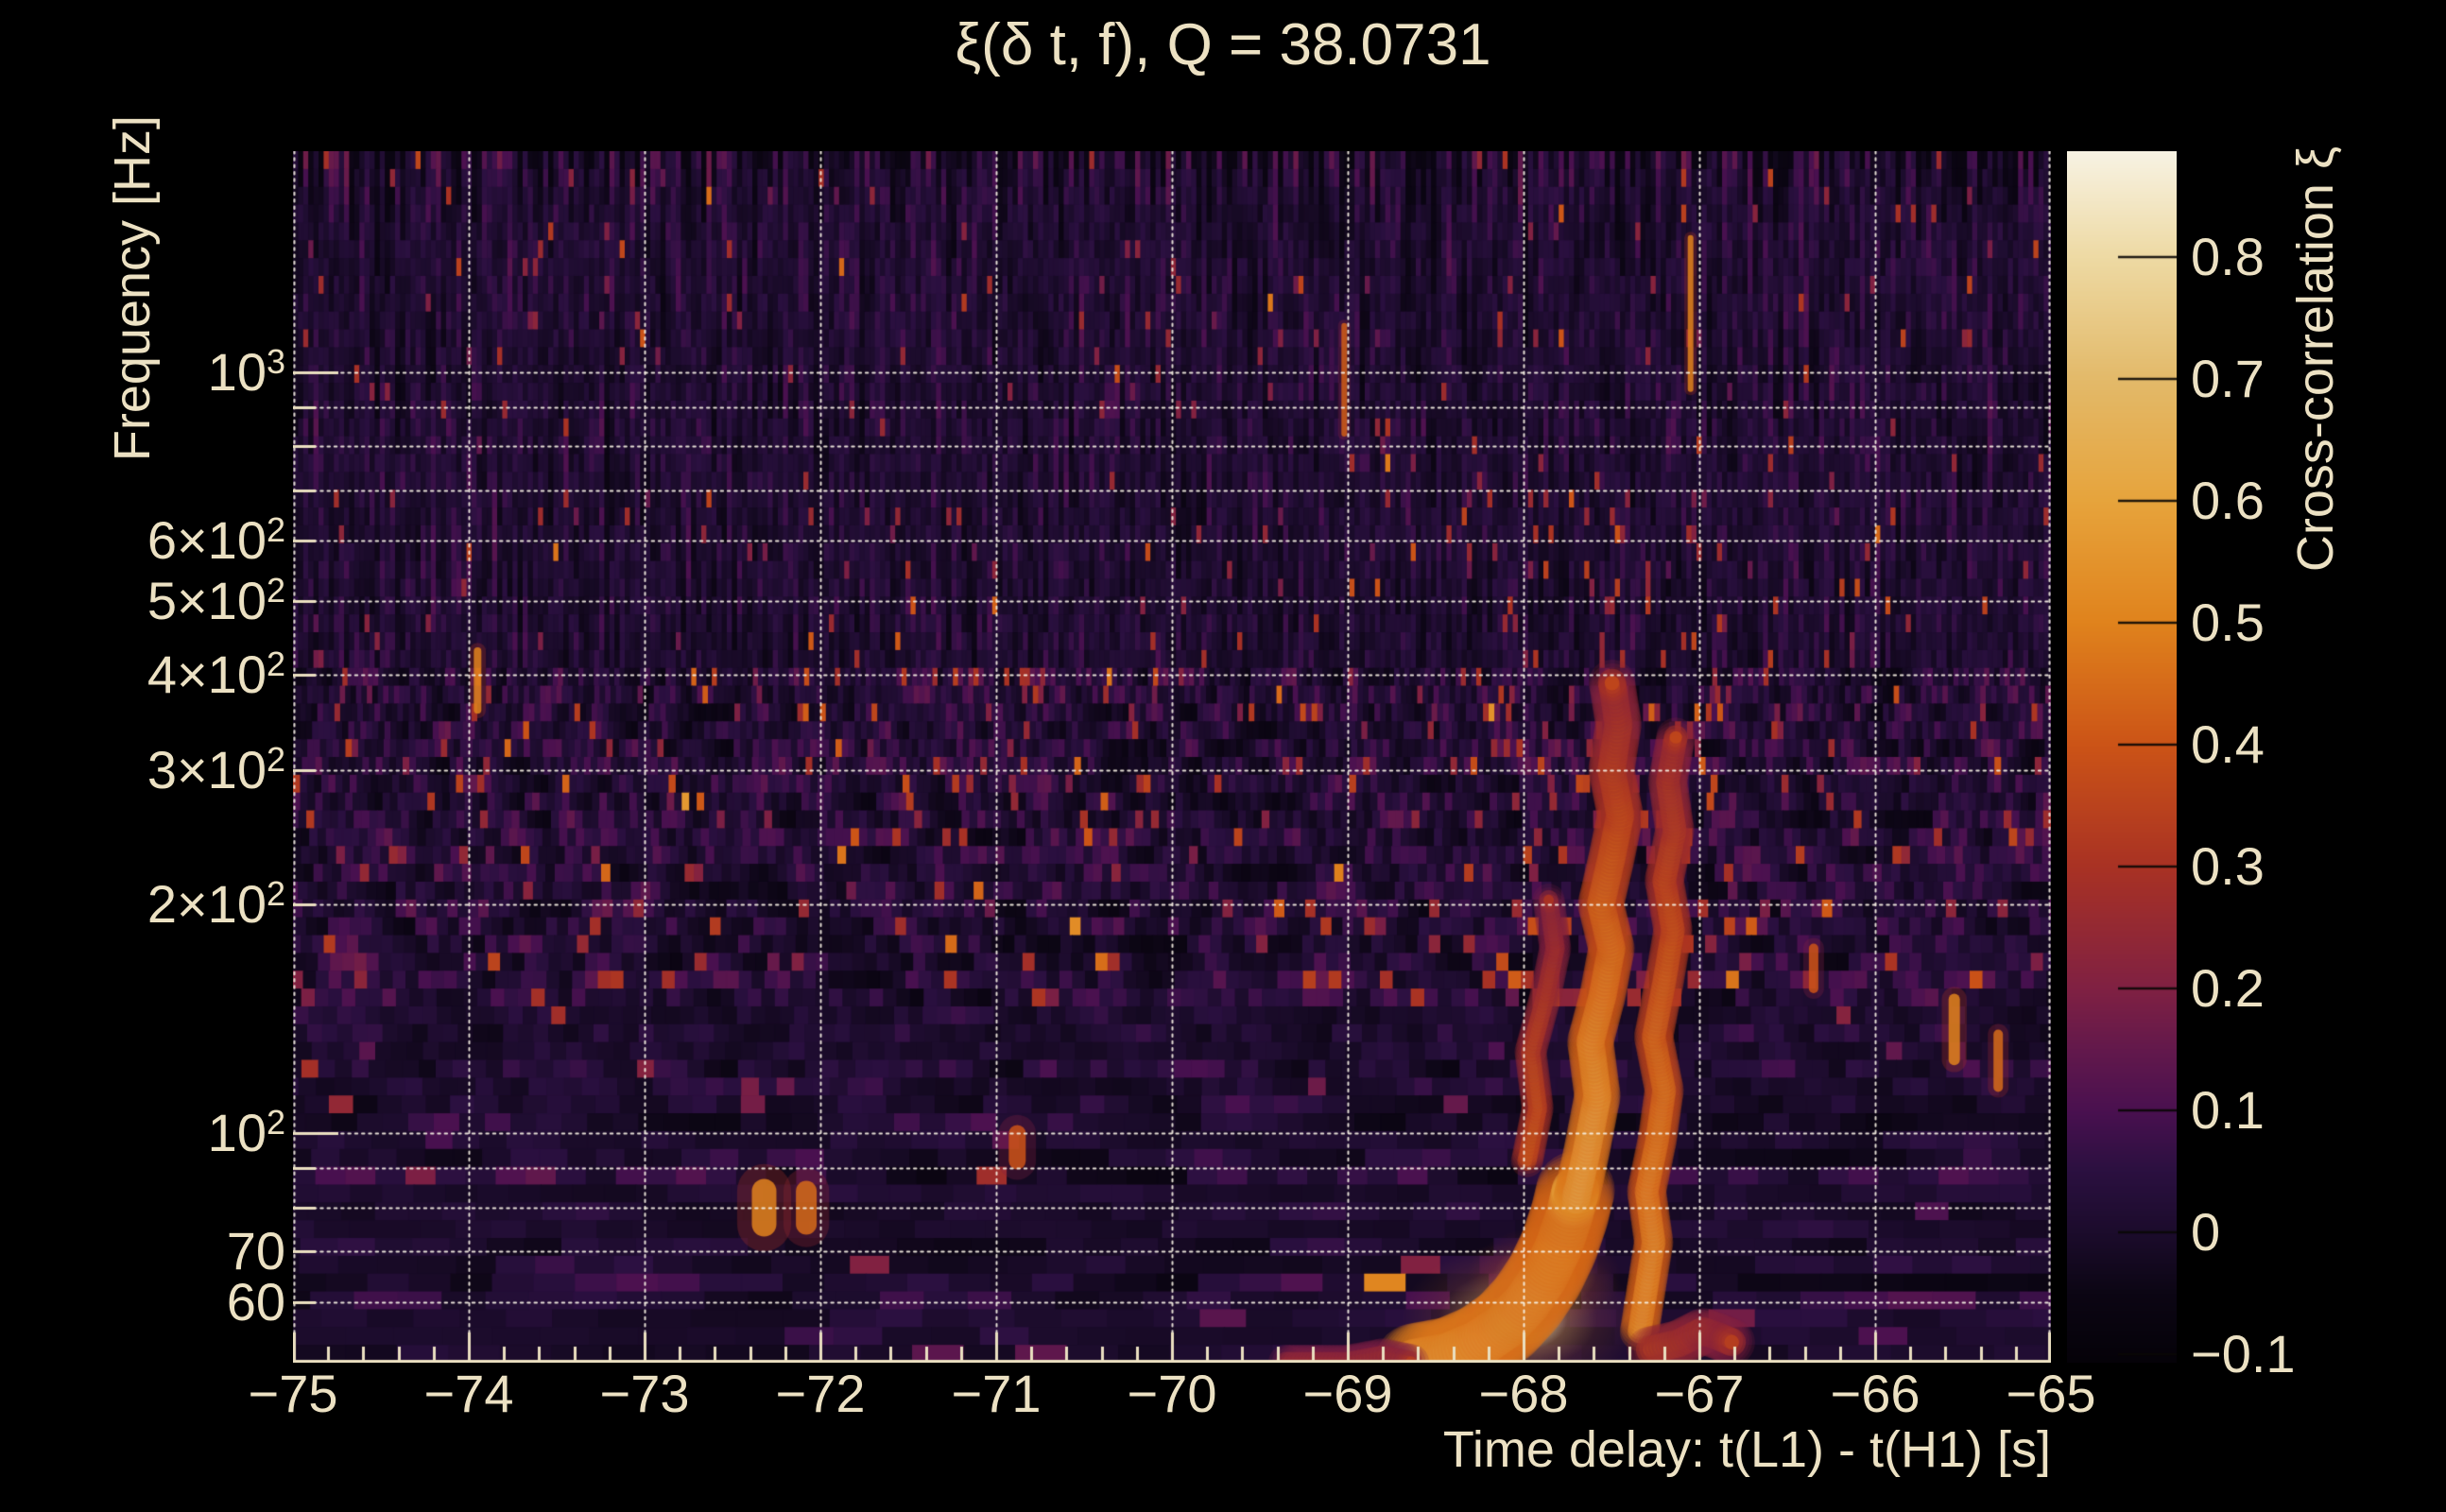  Describe the element at coordinates (468, 1393) in the screenshot. I see `x-tick-label: −74` at that location.